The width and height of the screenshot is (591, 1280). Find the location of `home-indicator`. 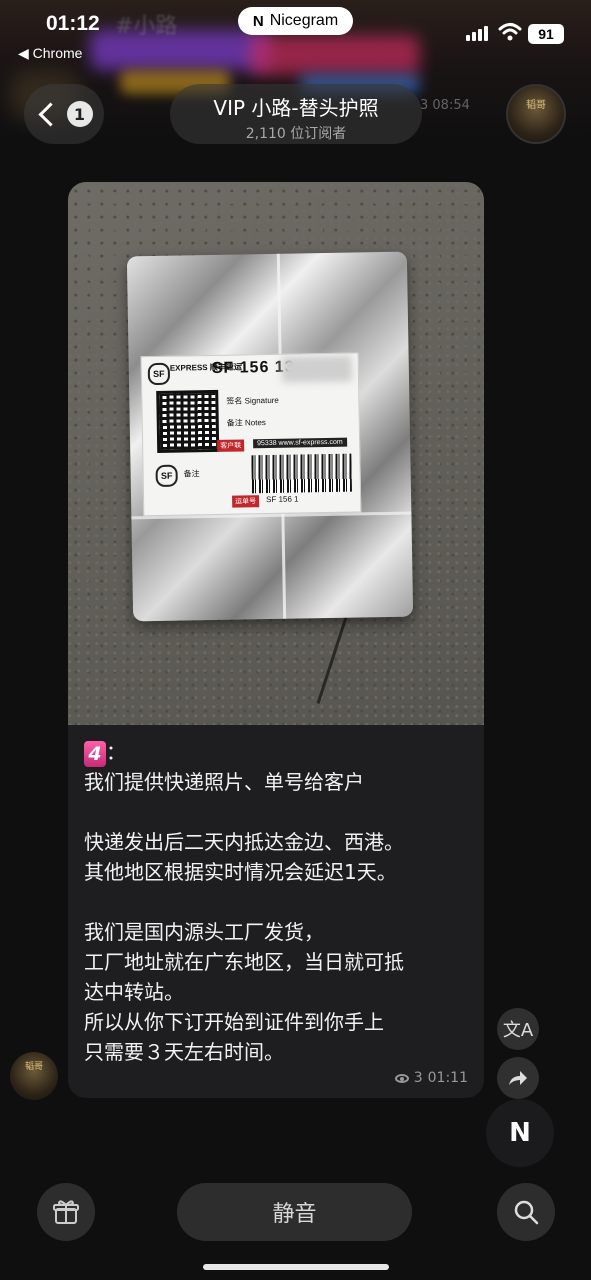

home-indicator is located at coordinates (296, 1267).